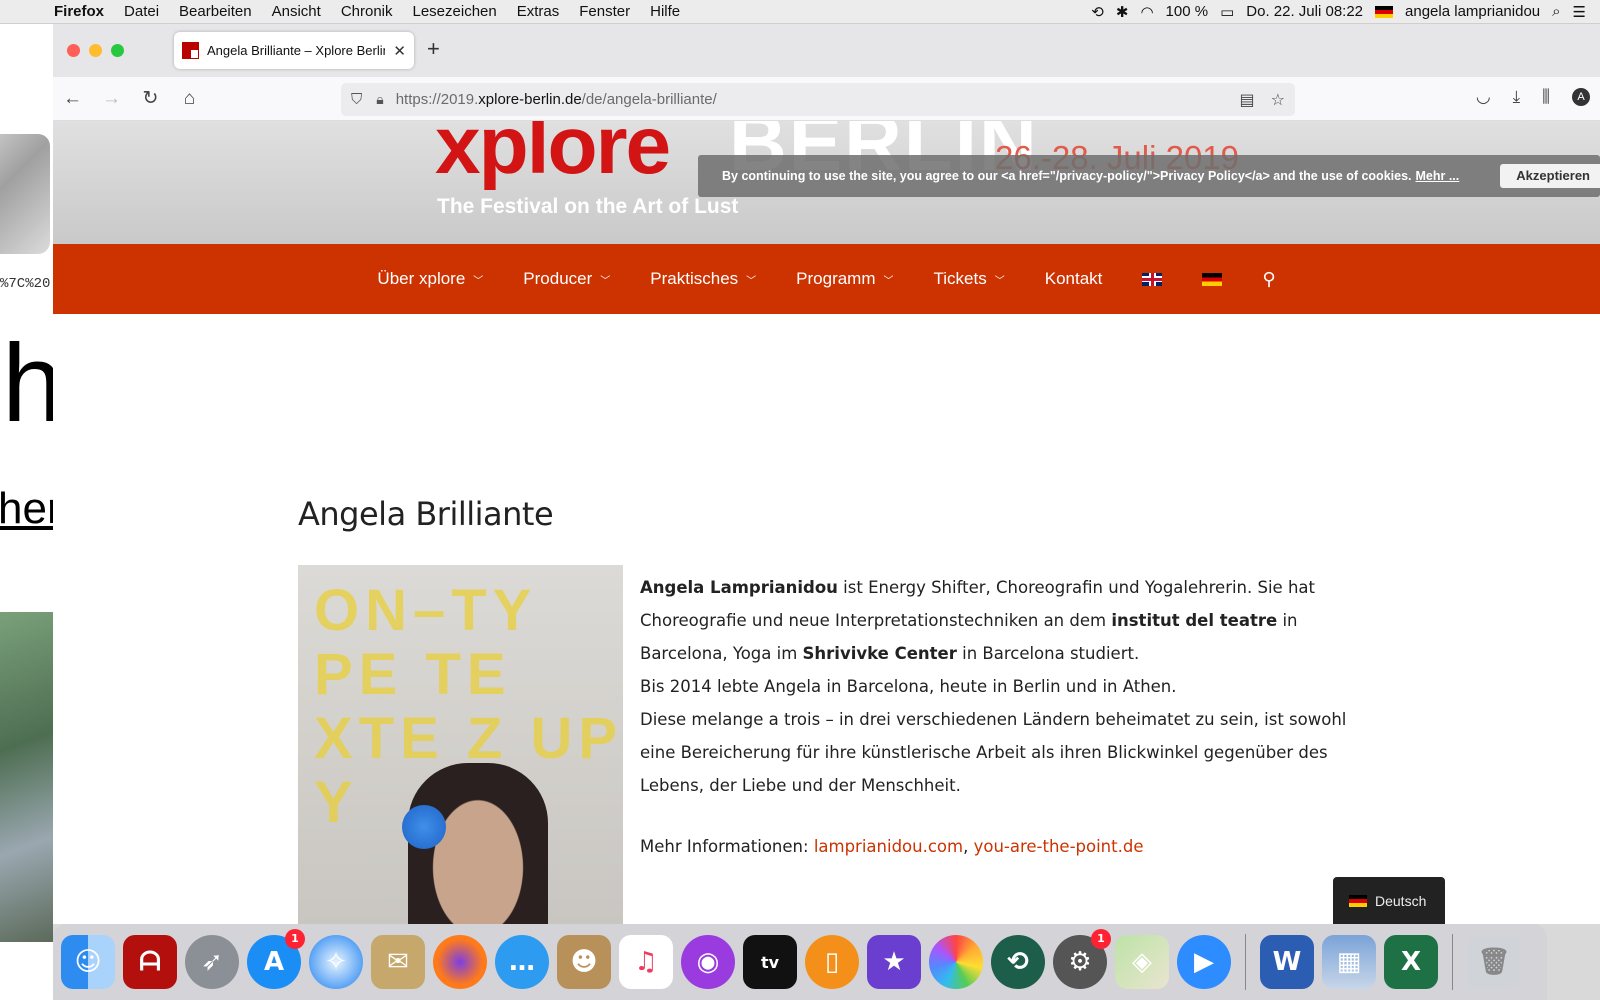 The width and height of the screenshot is (1600, 1000). What do you see at coordinates (1546, 97) in the screenshot?
I see `library-icon: ⫼` at bounding box center [1546, 97].